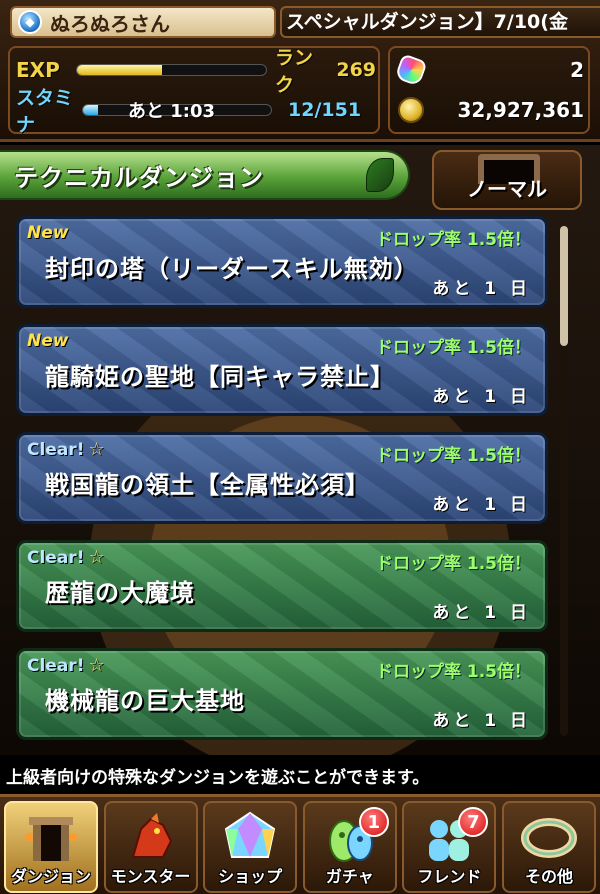 Image resolution: width=600 pixels, height=894 pixels. I want to click on stamina-timer: あと 1:03, so click(172, 111).